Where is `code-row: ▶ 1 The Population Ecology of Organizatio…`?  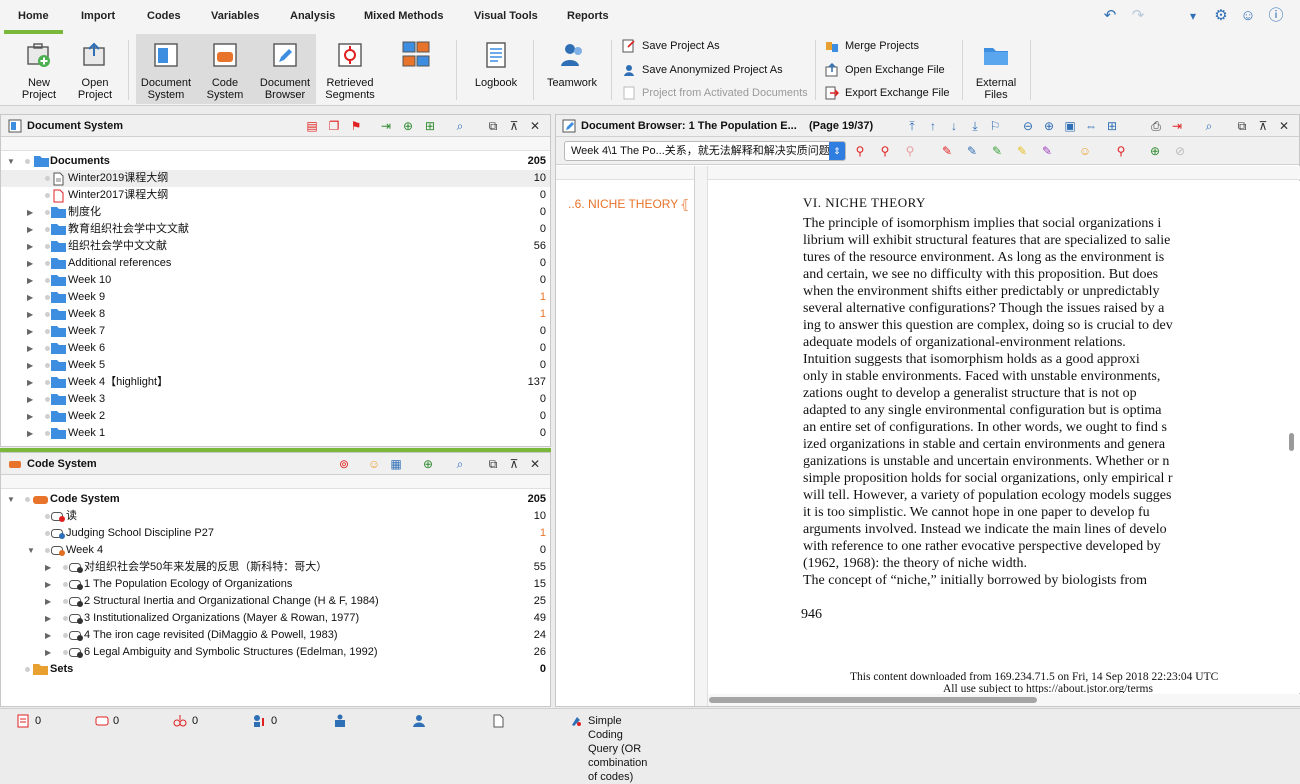
code-row: ▶ 1 The Population Ecology of Organizatio… is located at coordinates (275, 584).